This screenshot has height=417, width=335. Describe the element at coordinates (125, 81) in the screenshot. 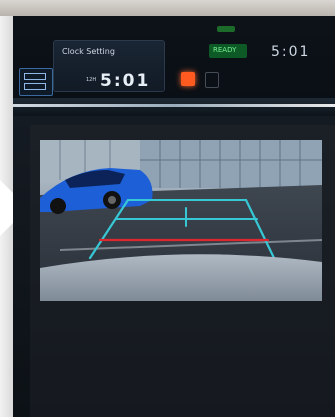

I see `clock-time: 5:01` at that location.